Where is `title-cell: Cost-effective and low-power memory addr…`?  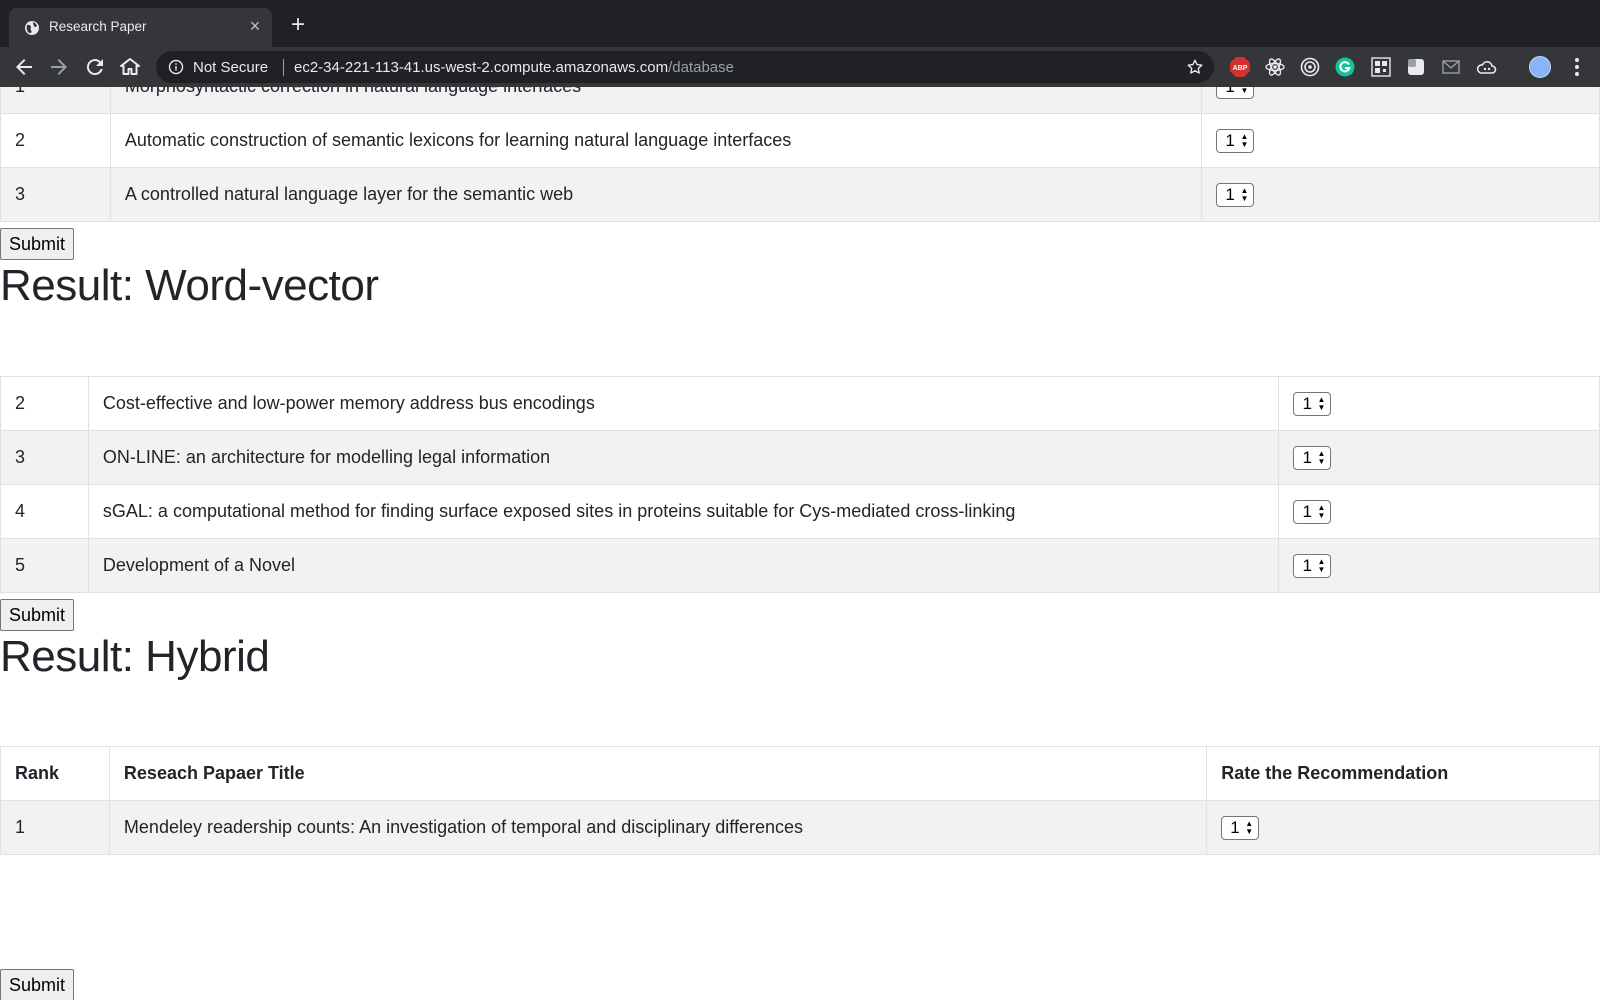
title-cell: Cost-effective and low-power memory addr… is located at coordinates (683, 403).